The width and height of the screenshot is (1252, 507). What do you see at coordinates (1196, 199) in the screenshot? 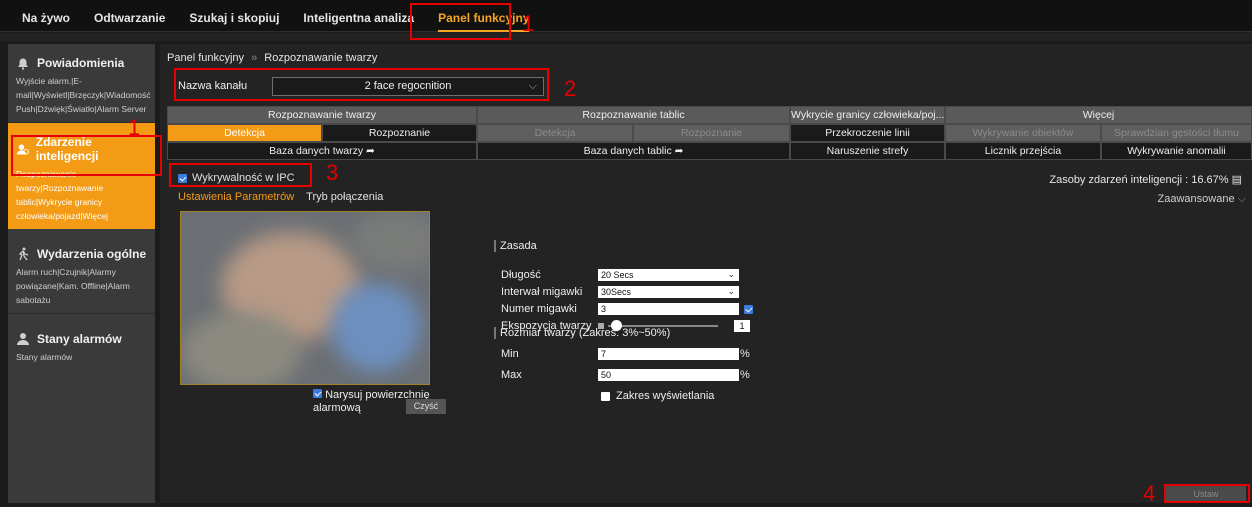
I see `advanced-label: Zaawansowane` at bounding box center [1196, 199].